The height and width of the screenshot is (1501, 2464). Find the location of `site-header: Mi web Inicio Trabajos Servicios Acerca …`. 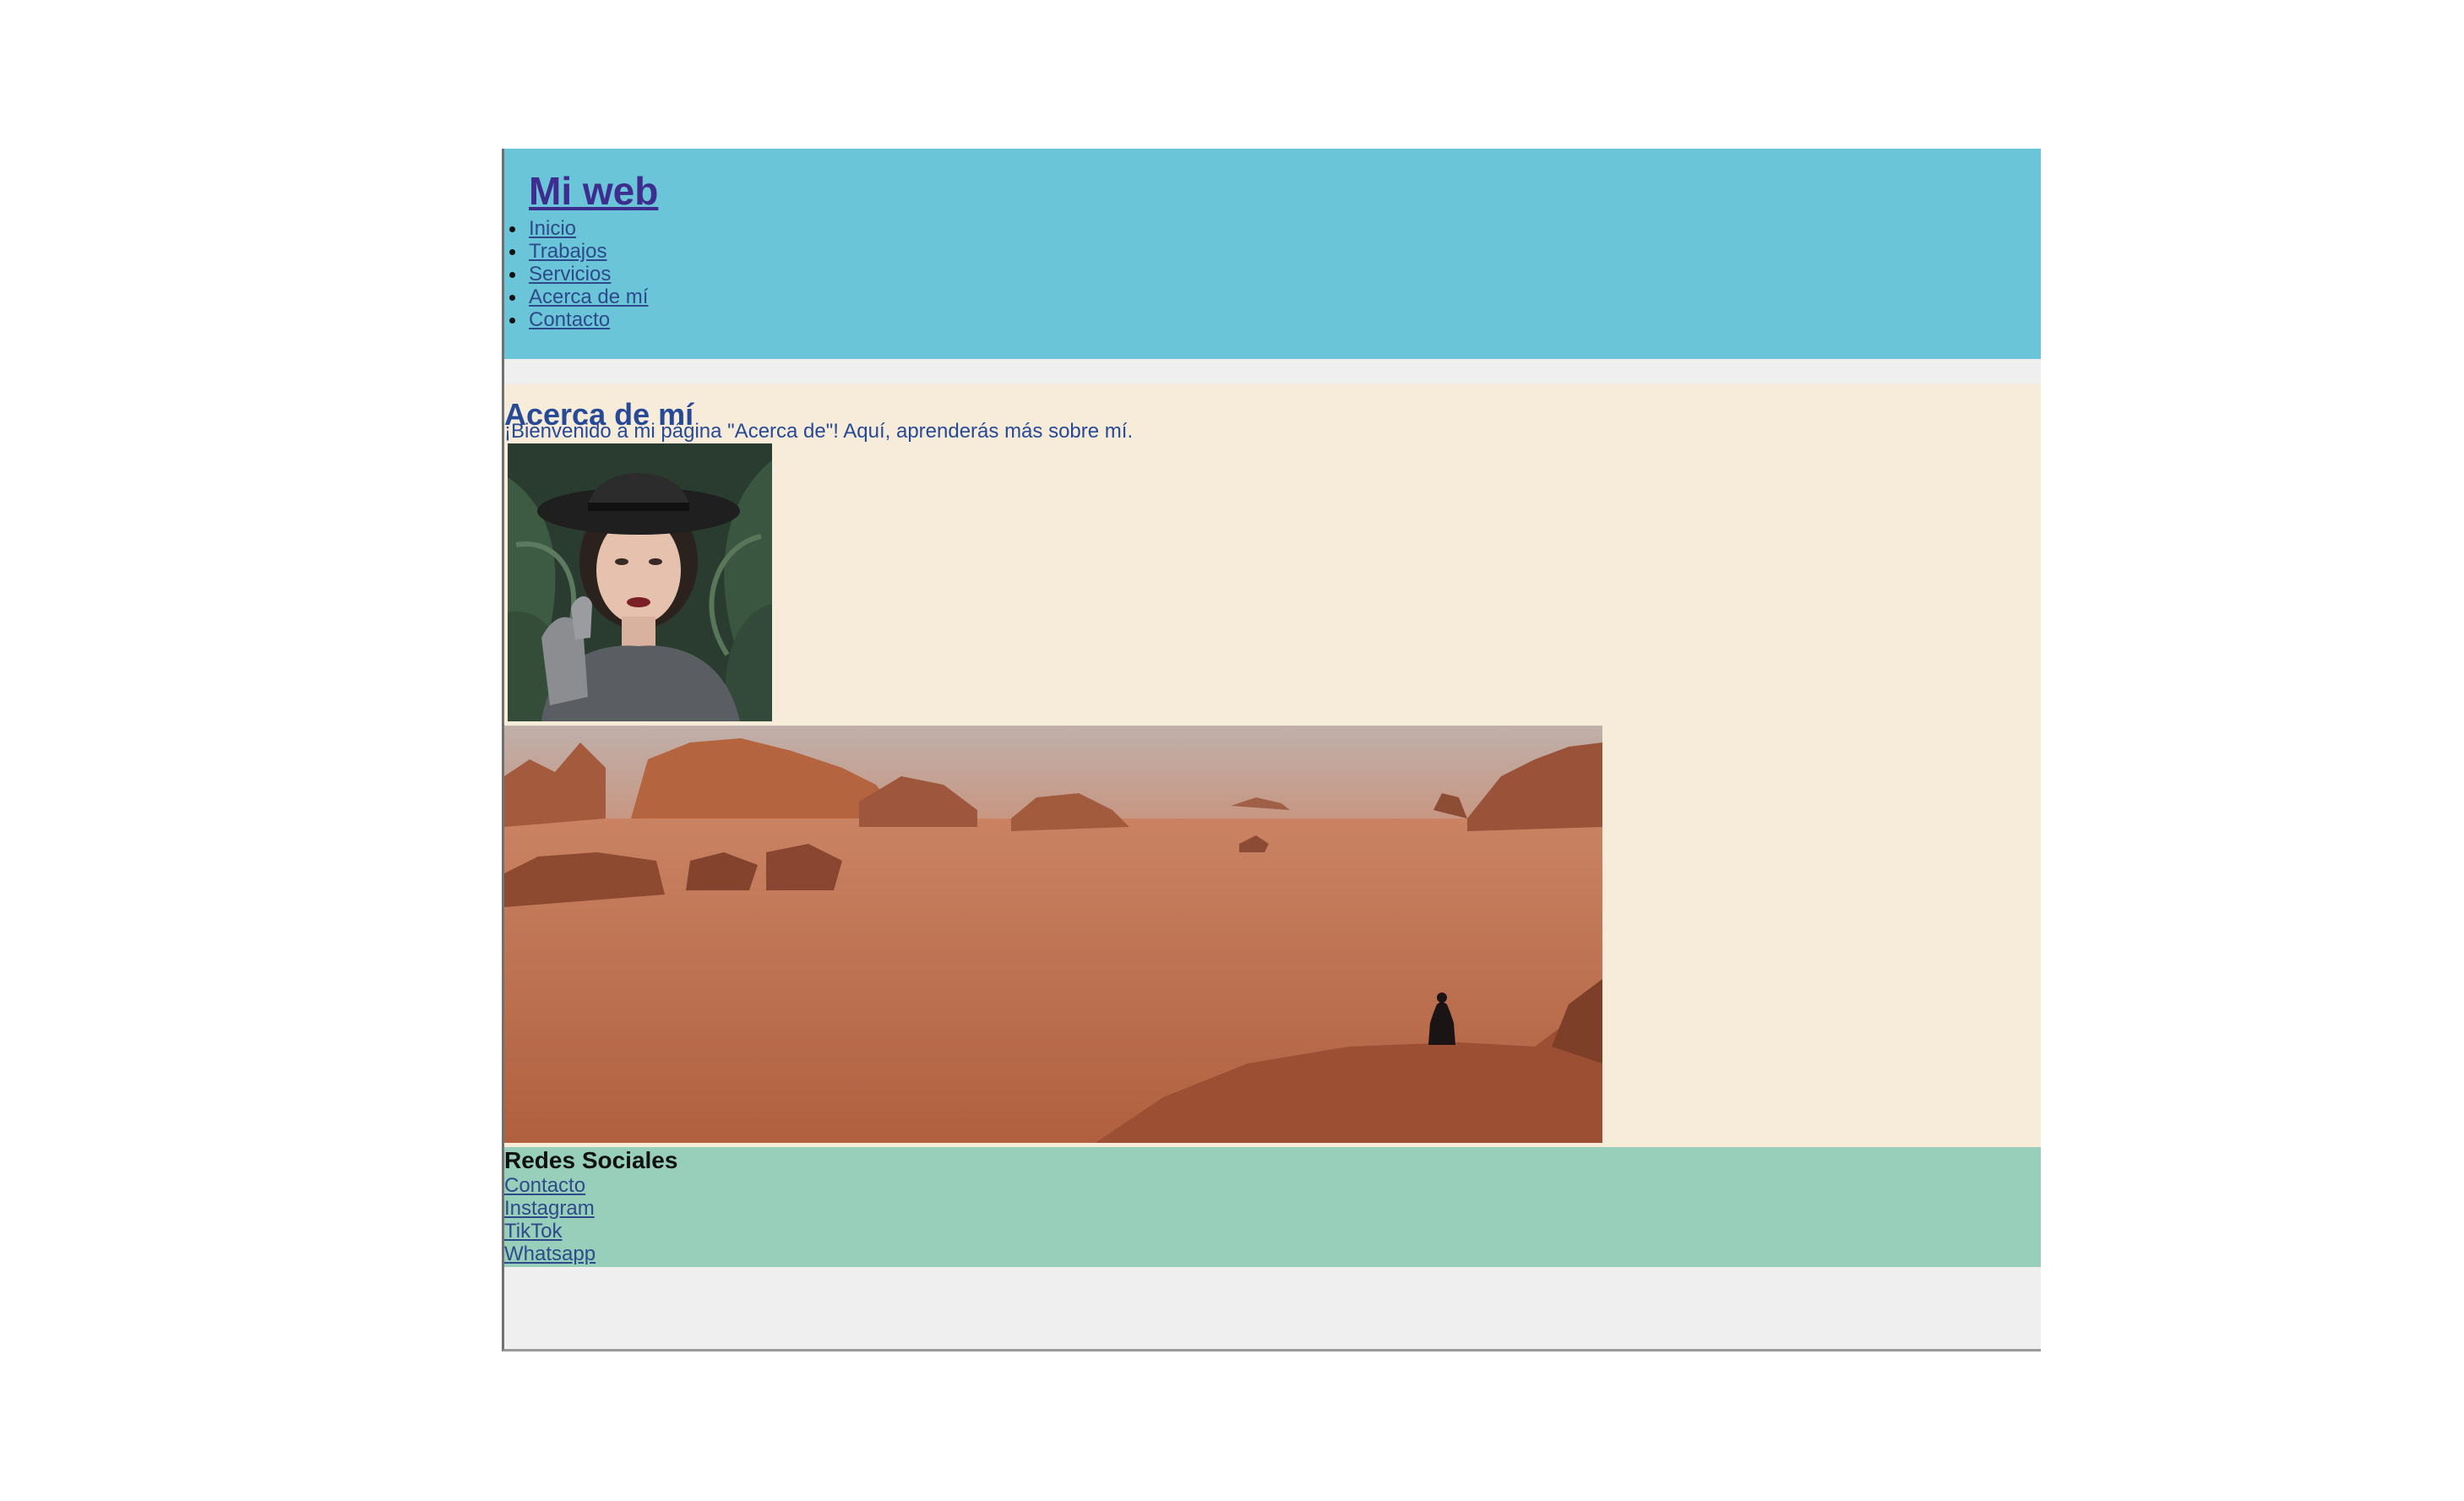

site-header: Mi web Inicio Trabajos Servicios Acerca … is located at coordinates (1272, 254).